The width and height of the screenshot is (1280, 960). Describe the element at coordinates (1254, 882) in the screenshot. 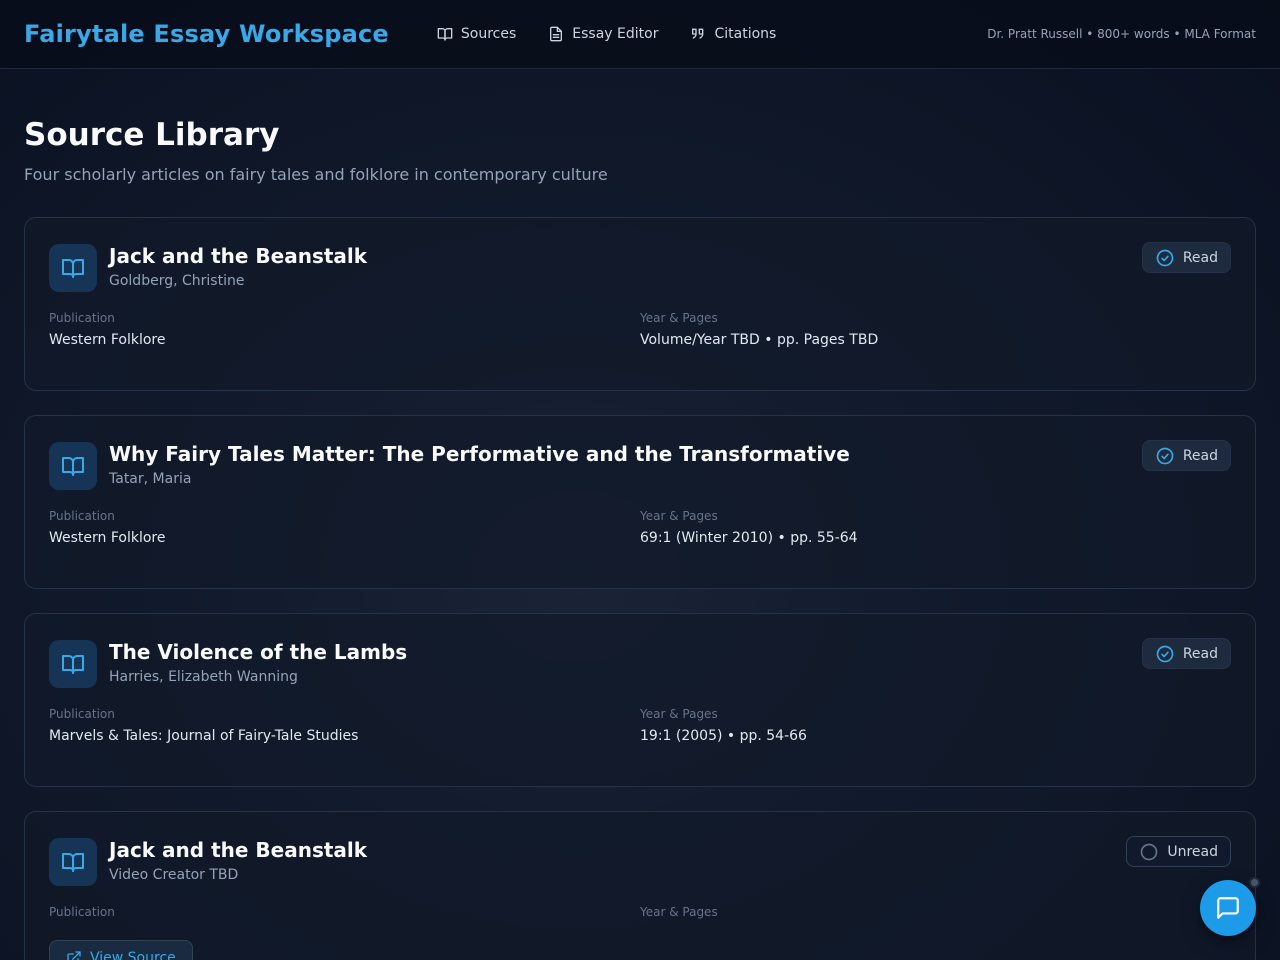

I see `notification-dot` at that location.